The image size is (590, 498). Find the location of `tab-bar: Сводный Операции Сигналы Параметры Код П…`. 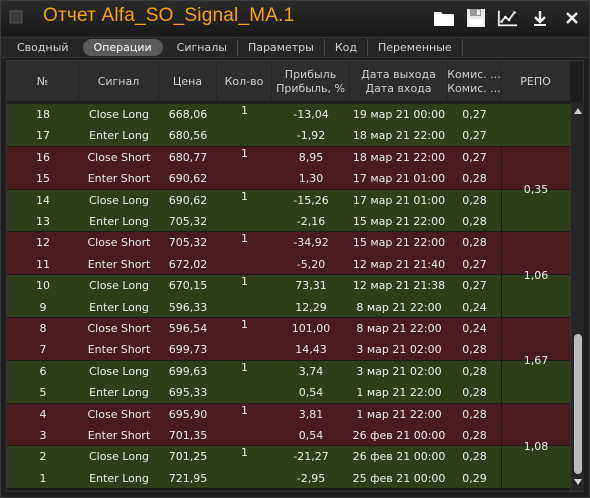

tab-bar: Сводный Операции Сигналы Параметры Код П… is located at coordinates (295, 47).